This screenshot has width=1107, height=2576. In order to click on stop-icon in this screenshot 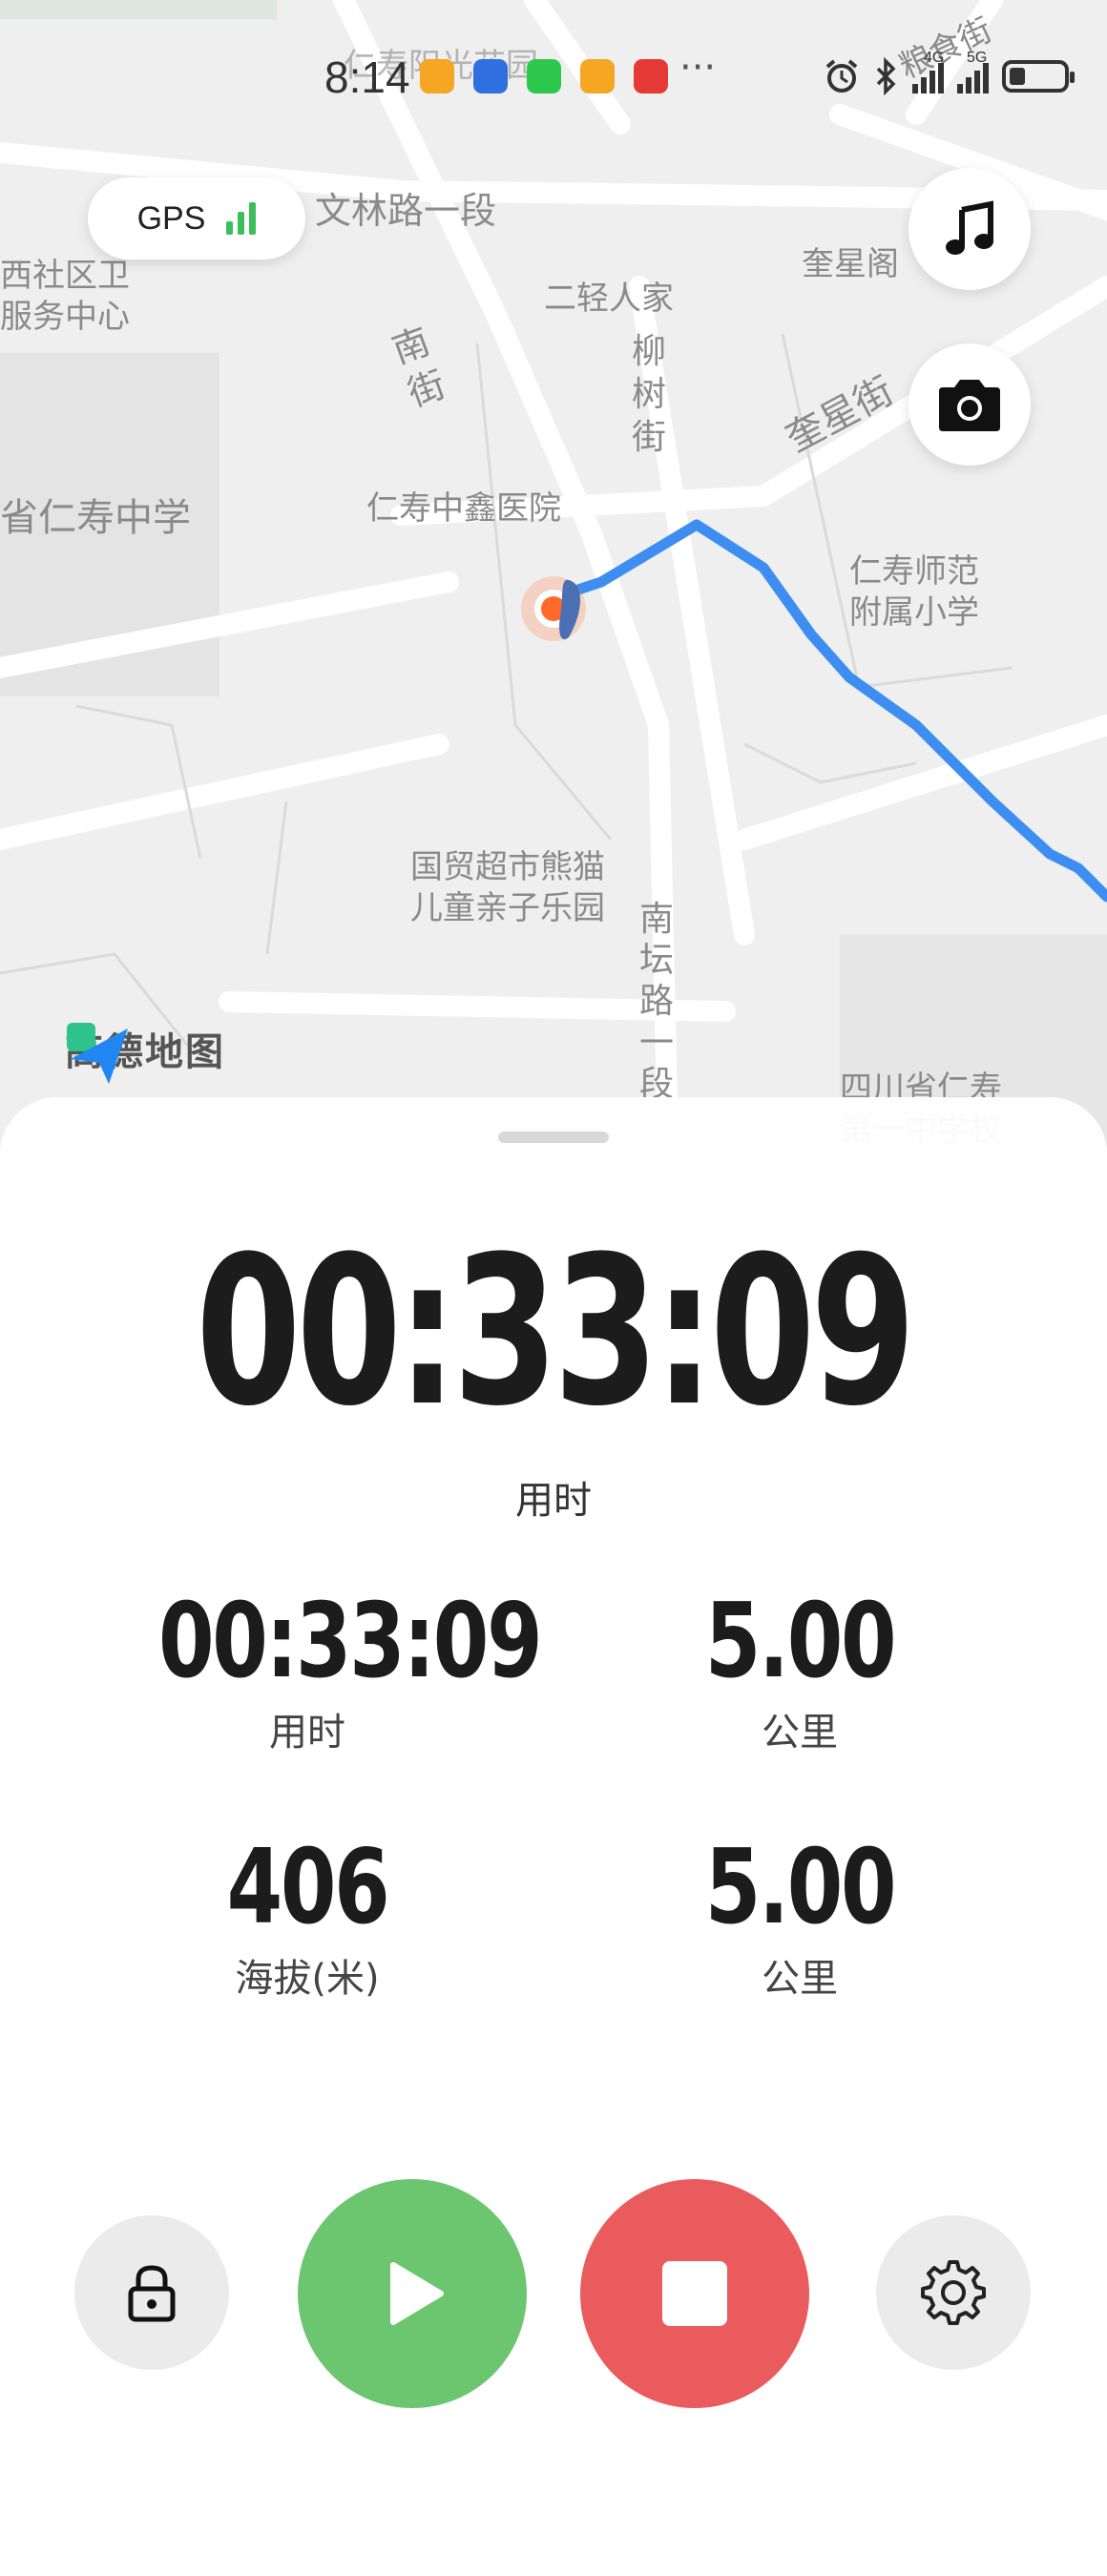, I will do `click(695, 2293)`.